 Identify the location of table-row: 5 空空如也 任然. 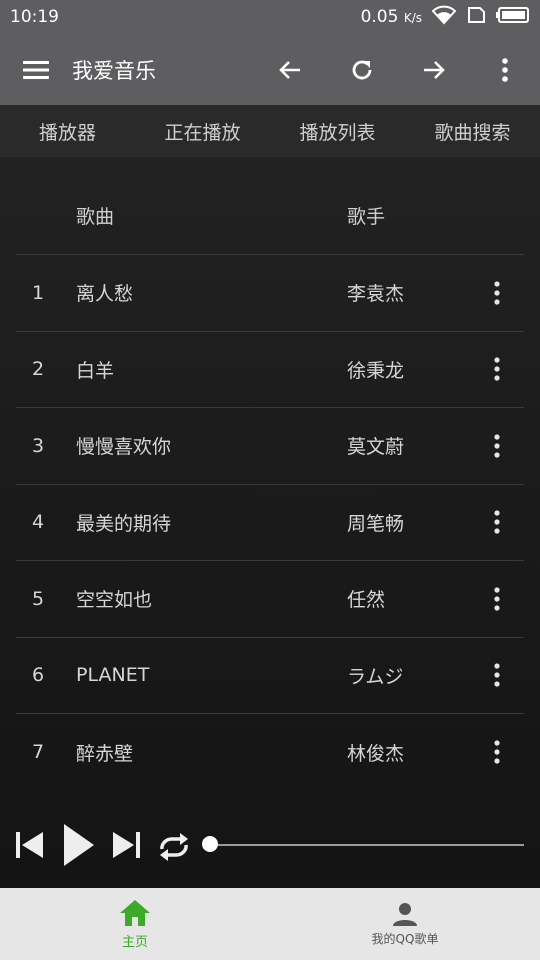
(270, 599).